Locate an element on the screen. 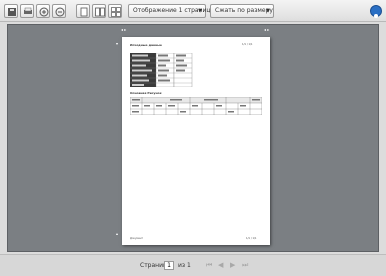 The image size is (386, 276). zoom-label: Сжать по размеру is located at coordinates (244, 10).